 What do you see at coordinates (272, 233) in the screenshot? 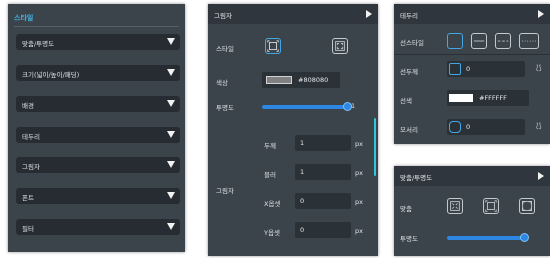
I see `y-offset-label: Y옵셋` at bounding box center [272, 233].